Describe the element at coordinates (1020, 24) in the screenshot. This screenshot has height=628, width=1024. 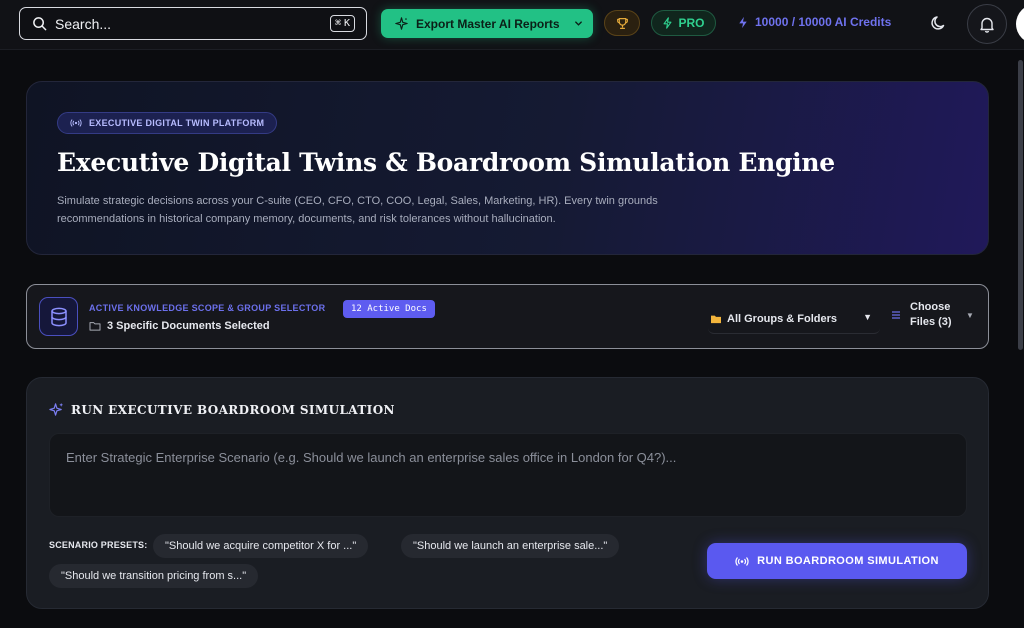
I see `avatar` at that location.